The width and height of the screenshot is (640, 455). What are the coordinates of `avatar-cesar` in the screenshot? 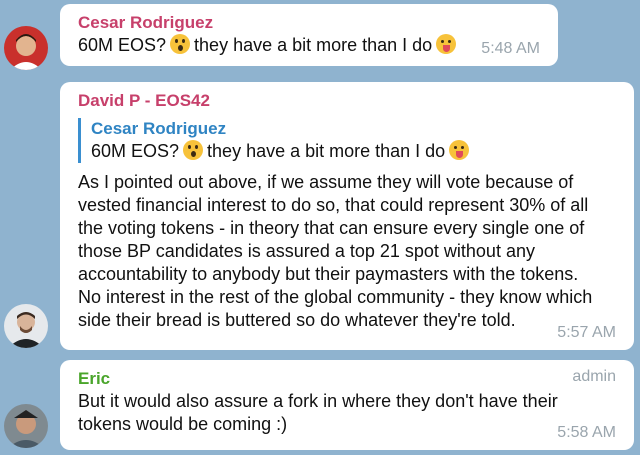 It's located at (26, 48).